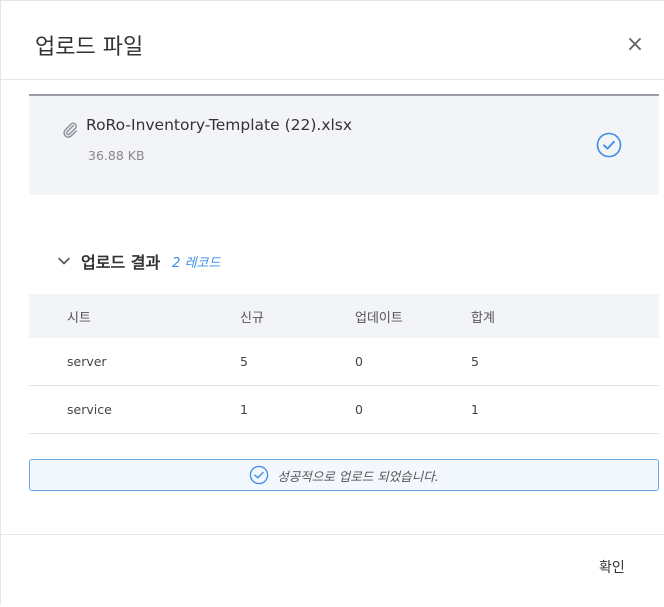  Describe the element at coordinates (116, 155) in the screenshot. I see `file-size: 36.88 KB` at that location.